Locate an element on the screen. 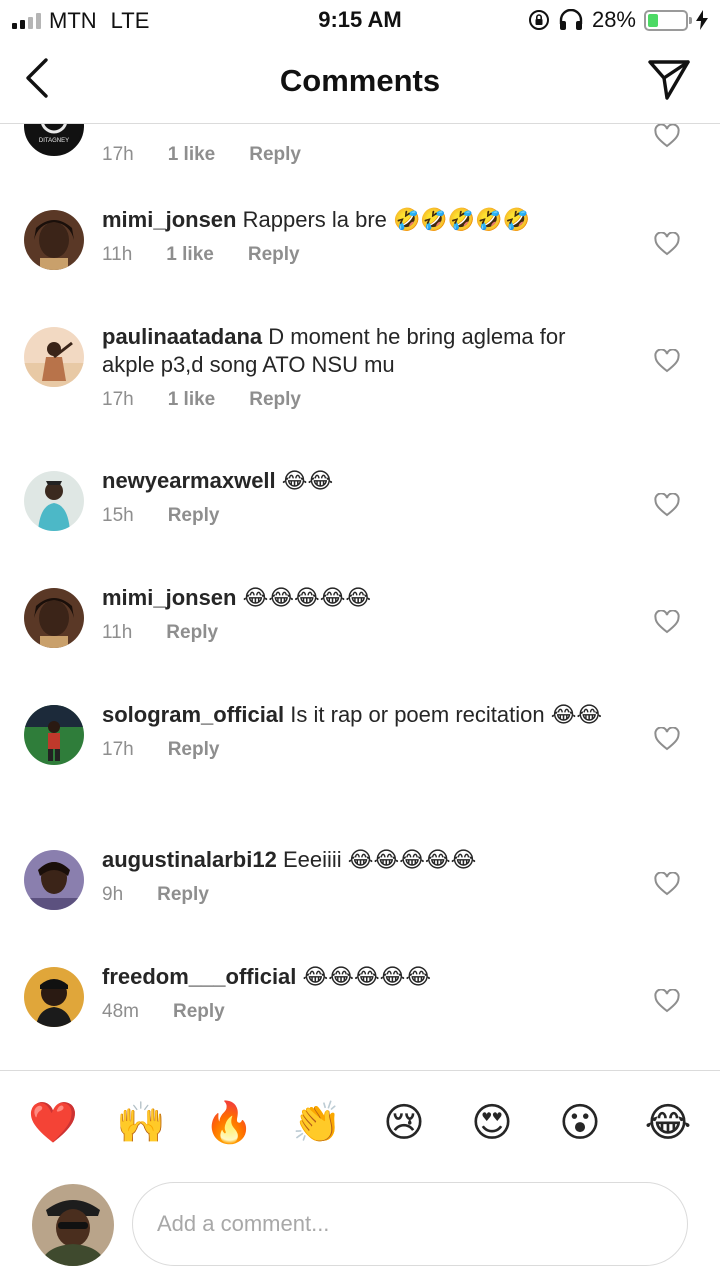 This screenshot has width=720, height=1280. comment-time: 15h is located at coordinates (118, 515).